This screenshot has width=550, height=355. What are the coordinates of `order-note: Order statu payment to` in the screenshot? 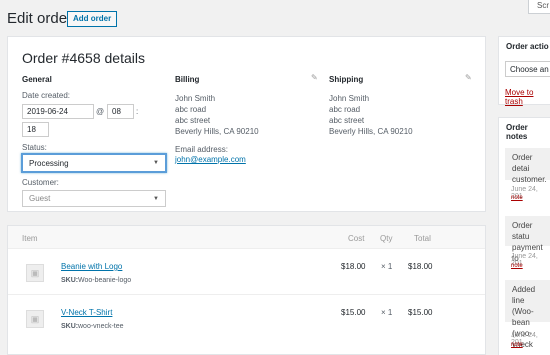 It's located at (527, 239).